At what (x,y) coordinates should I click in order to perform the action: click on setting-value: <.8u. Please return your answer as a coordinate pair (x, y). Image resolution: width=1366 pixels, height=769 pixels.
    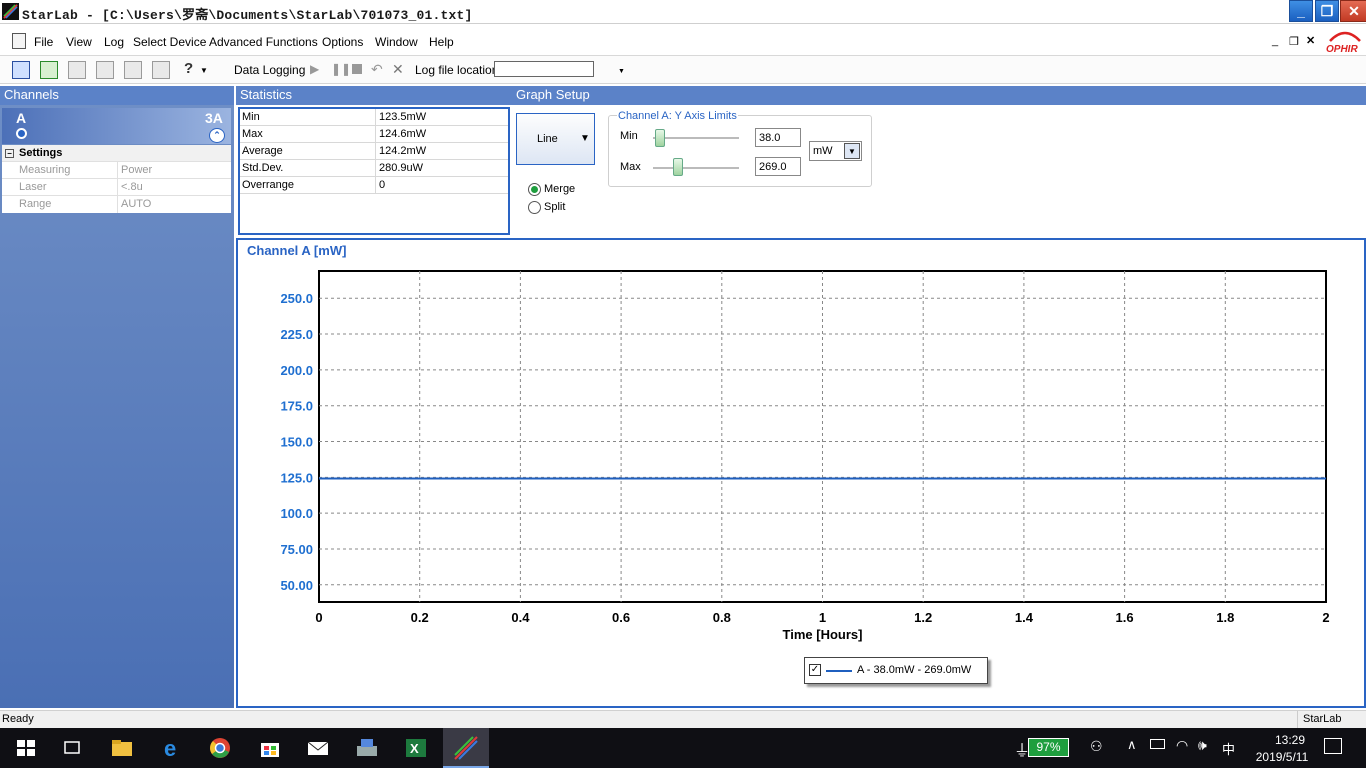
    Looking at the image, I should click on (132, 187).